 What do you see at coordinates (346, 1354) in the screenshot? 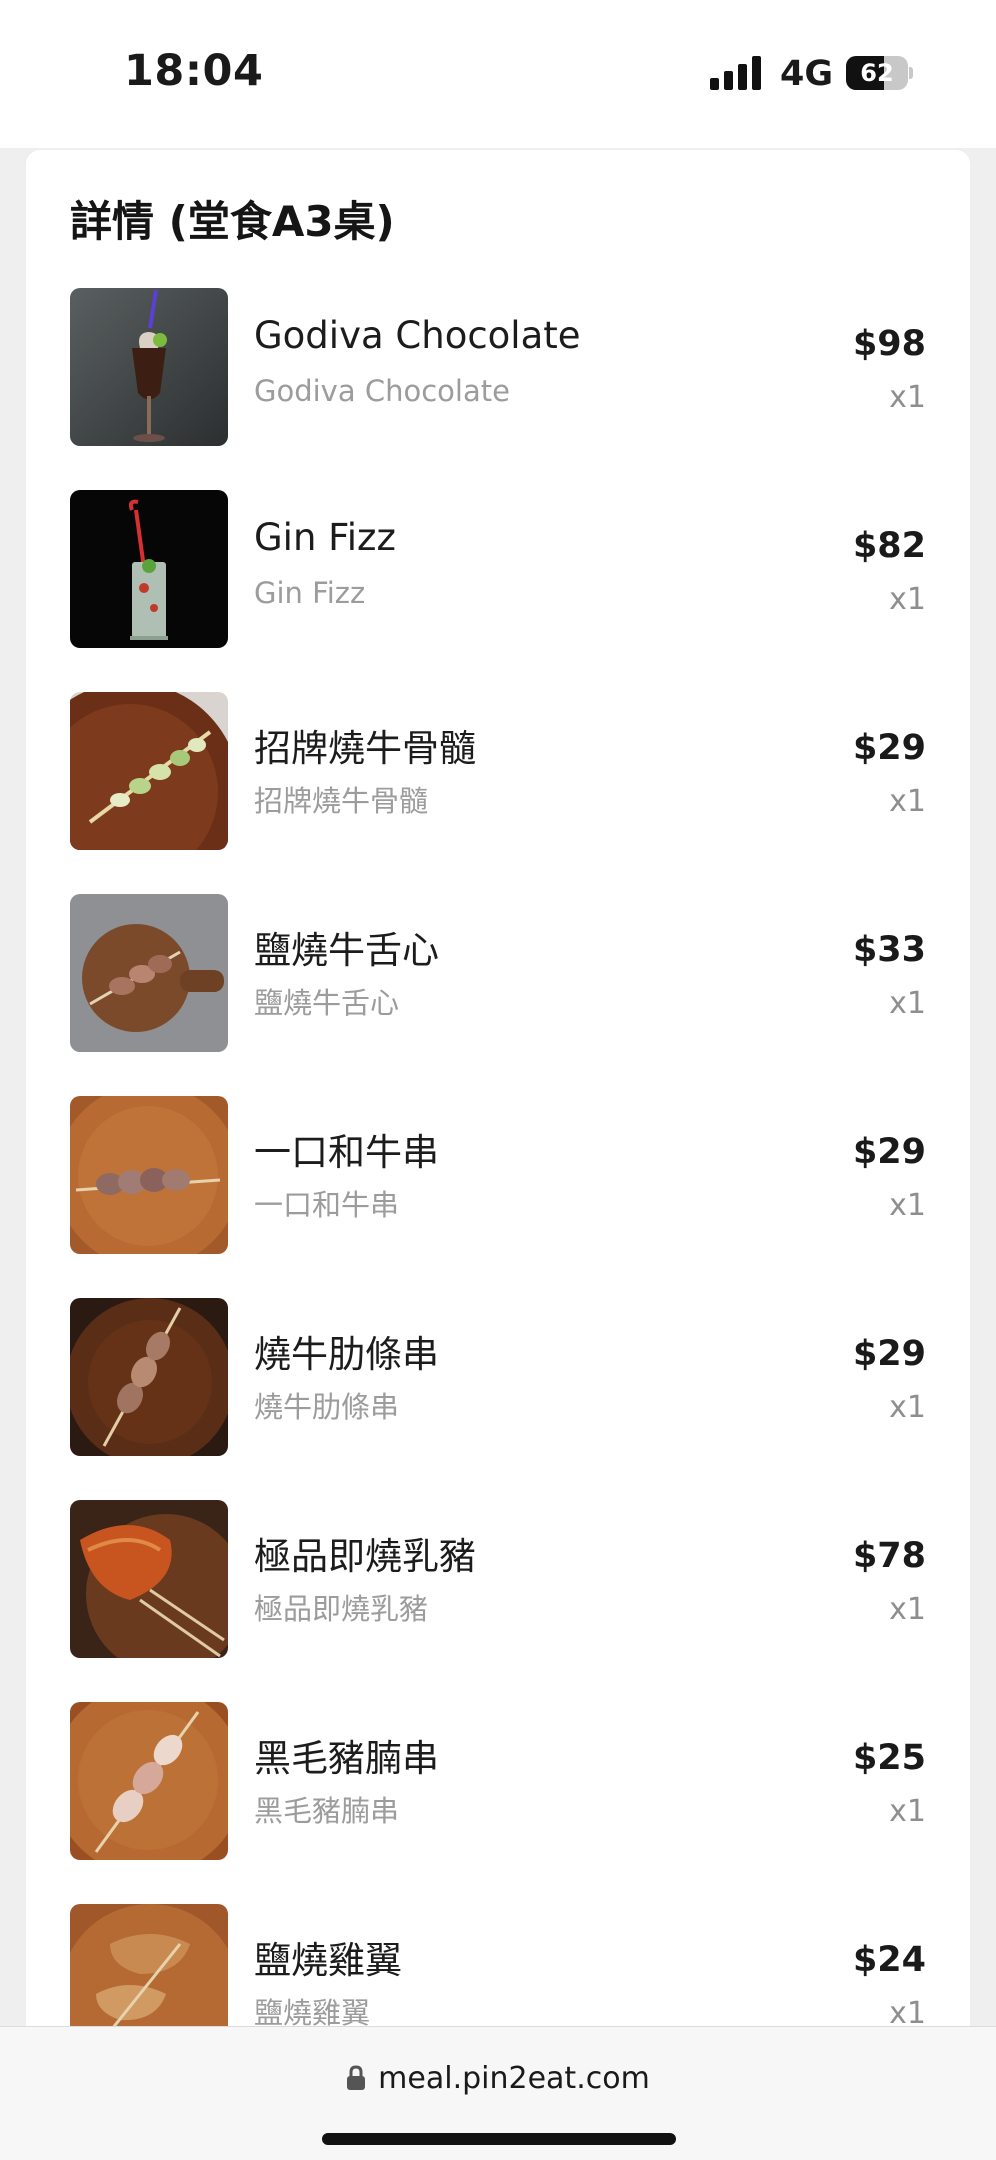
I see `item-name: 燒牛肋條串` at bounding box center [346, 1354].